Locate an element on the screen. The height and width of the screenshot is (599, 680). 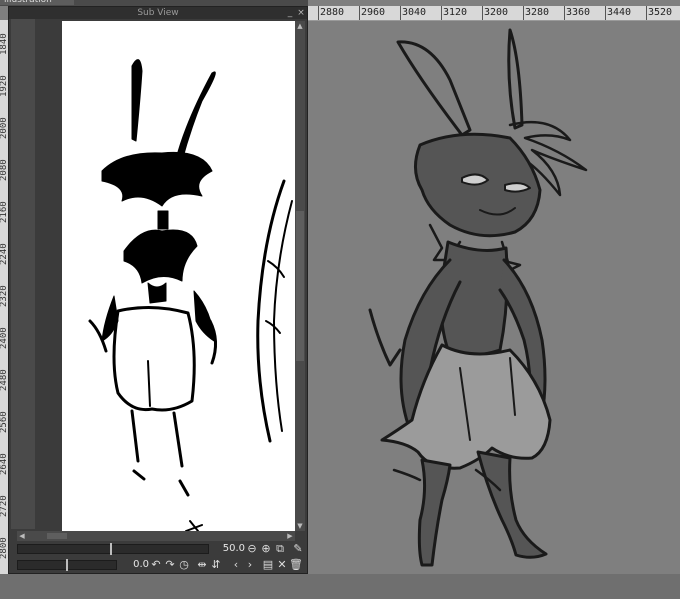
rotation-slider is located at coordinates (67, 565).